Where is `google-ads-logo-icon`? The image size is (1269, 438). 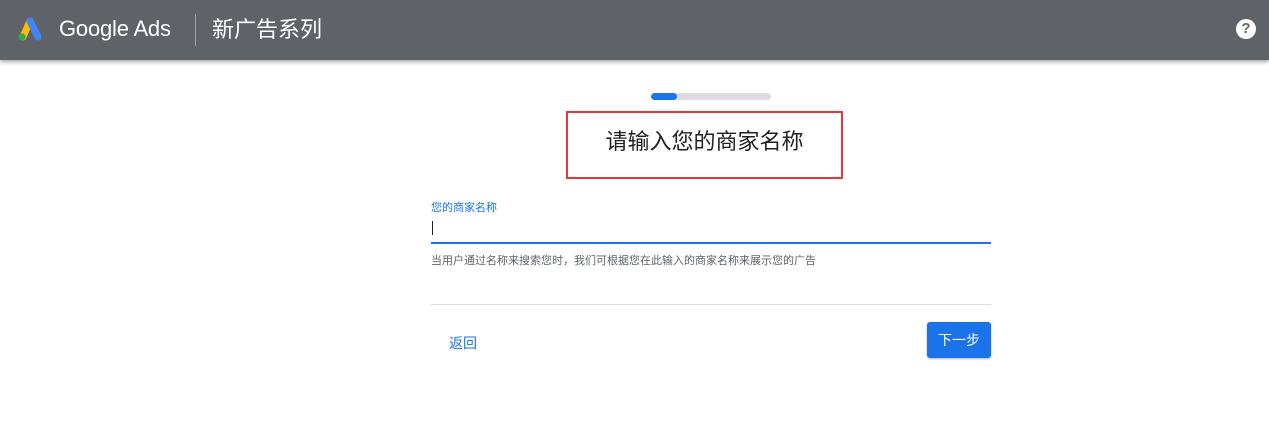
google-ads-logo-icon is located at coordinates (30, 29).